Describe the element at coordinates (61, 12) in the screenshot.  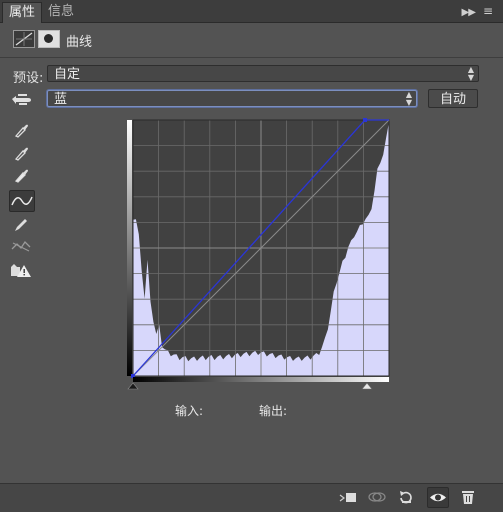
I see `tab-info: 信息` at that location.